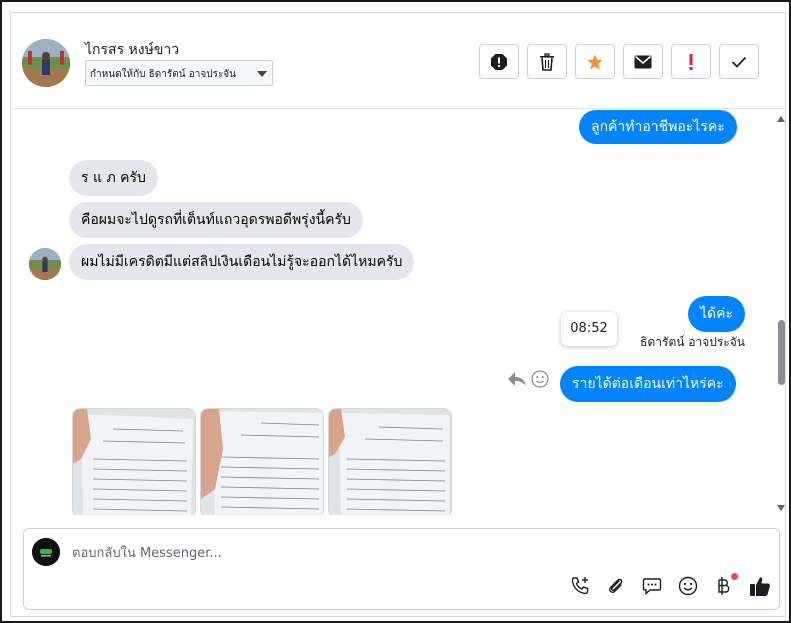  I want to click on page-avatar, so click(46, 552).